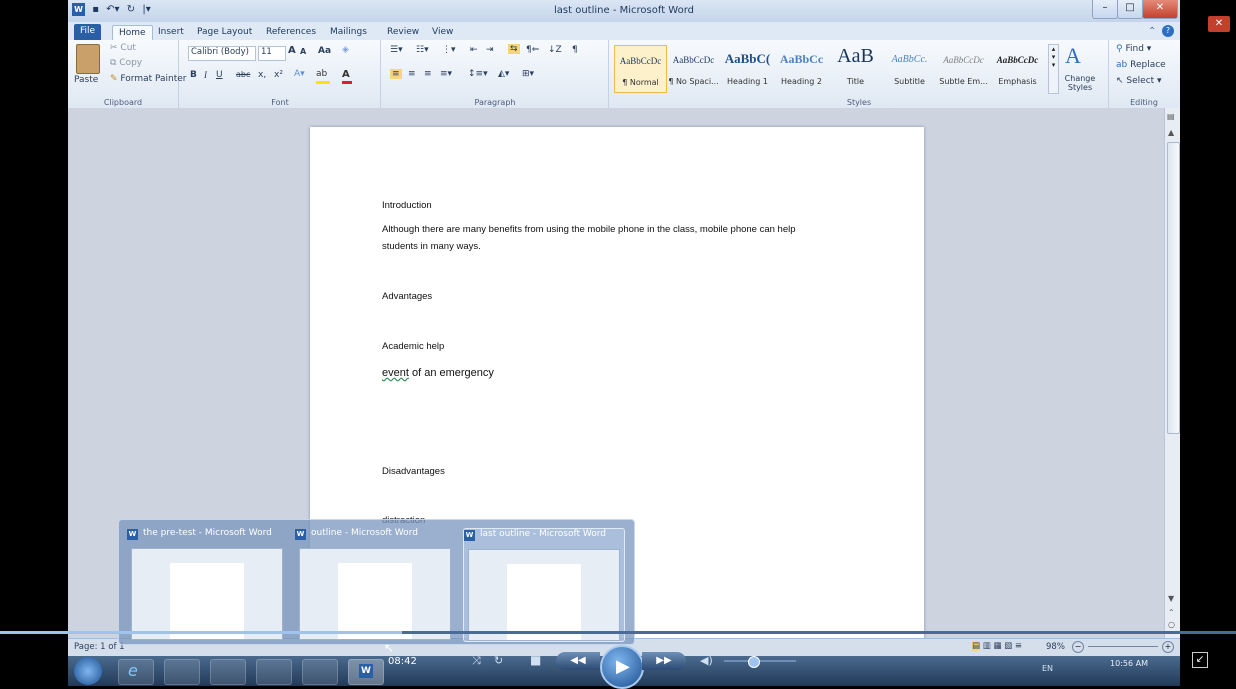  What do you see at coordinates (1123, 646) in the screenshot?
I see `zoom-slider` at bounding box center [1123, 646].